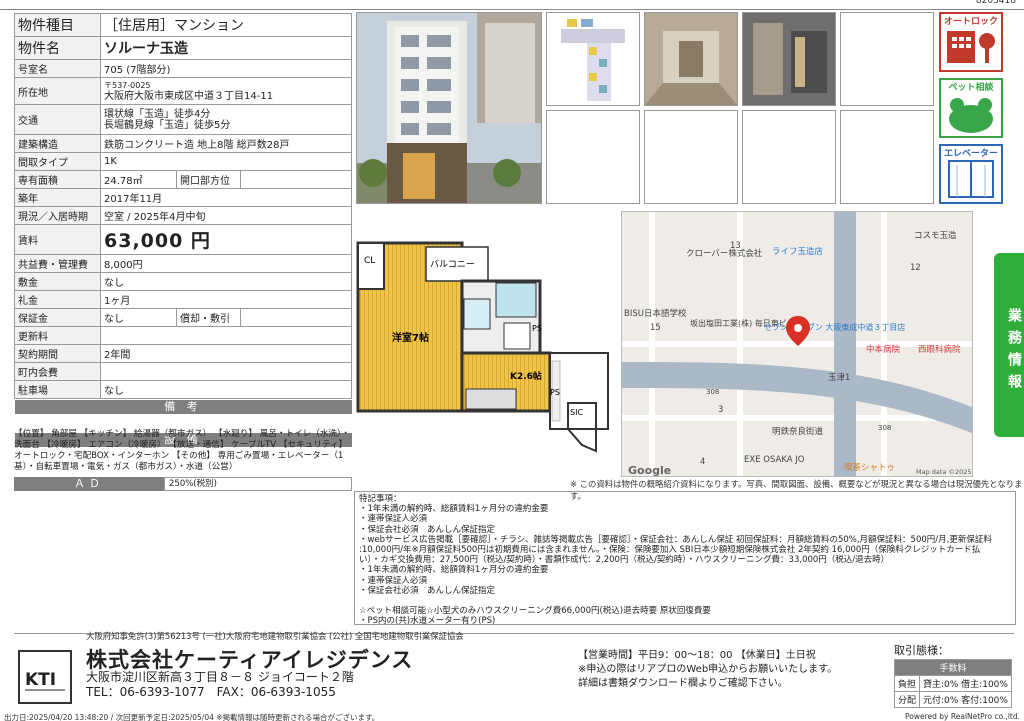 This screenshot has height=721, width=1024. What do you see at coordinates (915, 268) in the screenshot?
I see `map-block-number: 12` at bounding box center [915, 268].